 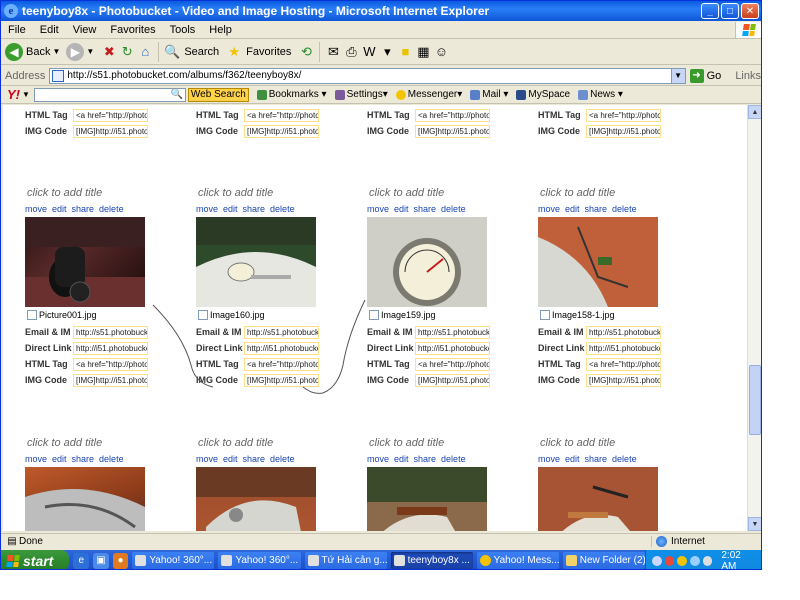 I want to click on bookmarks-button: Bookmarks ▾, so click(x=291, y=94).